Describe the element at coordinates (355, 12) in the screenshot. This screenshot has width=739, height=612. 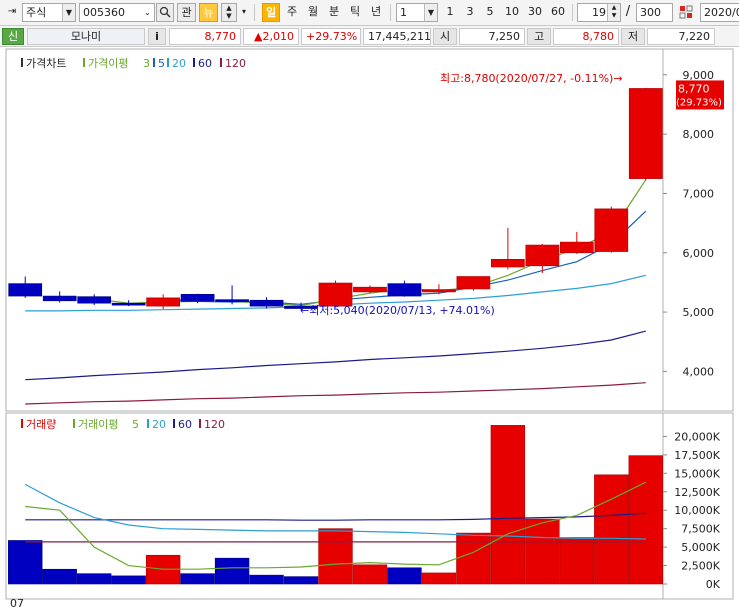
I see `period-tick: 틱` at that location.